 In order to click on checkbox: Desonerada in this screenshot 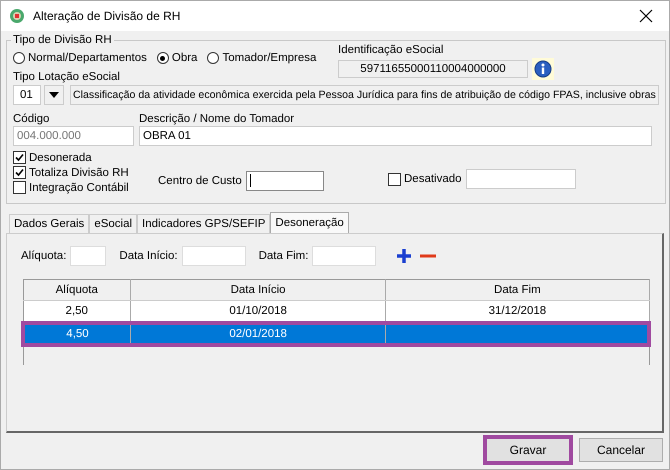, I will do `click(85, 157)`.